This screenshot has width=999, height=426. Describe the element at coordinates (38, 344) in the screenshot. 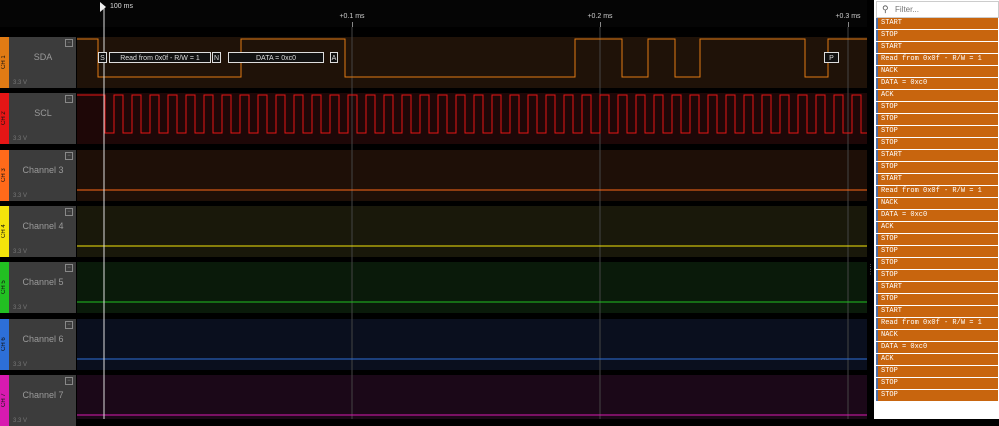

I see `channel-label-6: CH 6 Channel 6 3.3 V −` at that location.